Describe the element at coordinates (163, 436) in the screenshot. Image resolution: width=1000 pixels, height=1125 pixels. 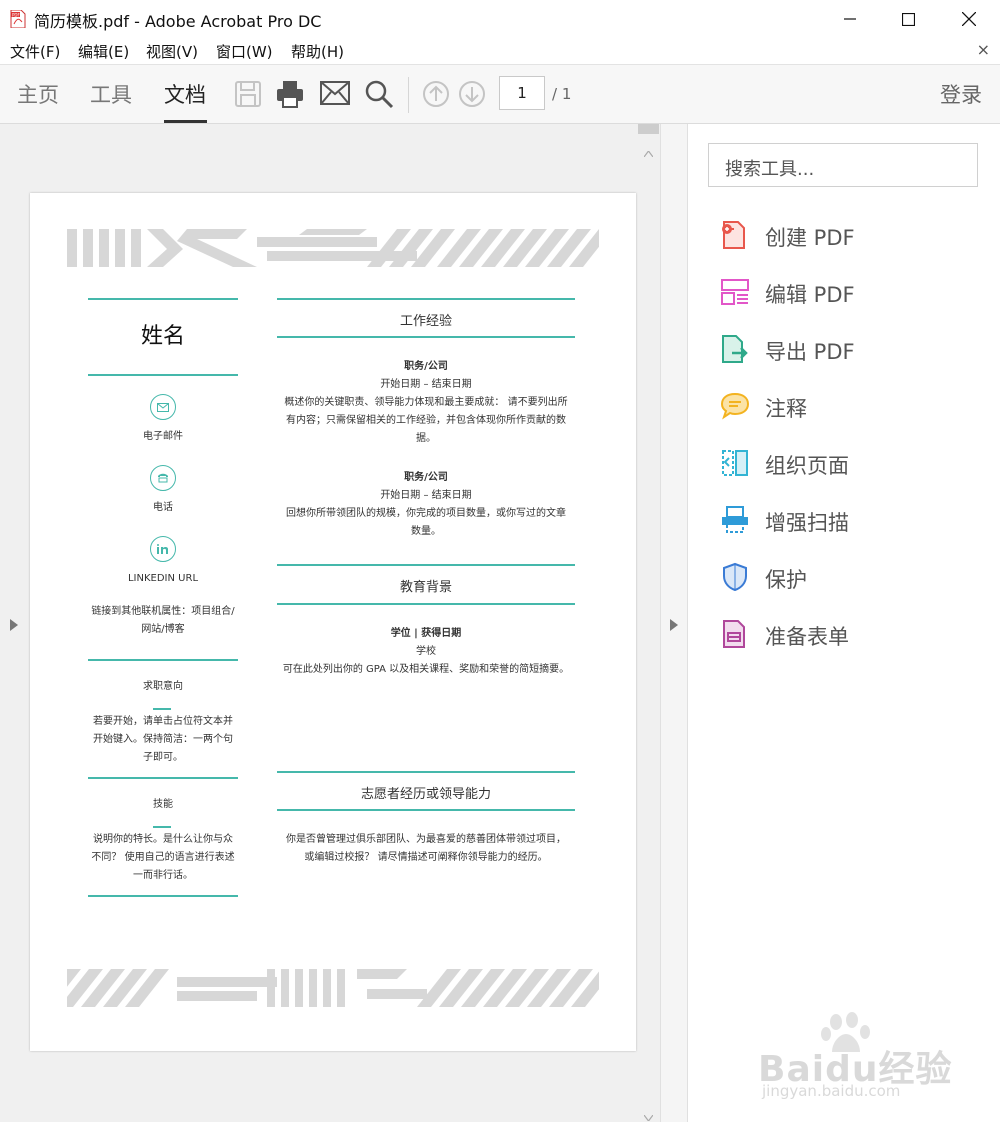
I see `email-label: 电子邮件` at that location.